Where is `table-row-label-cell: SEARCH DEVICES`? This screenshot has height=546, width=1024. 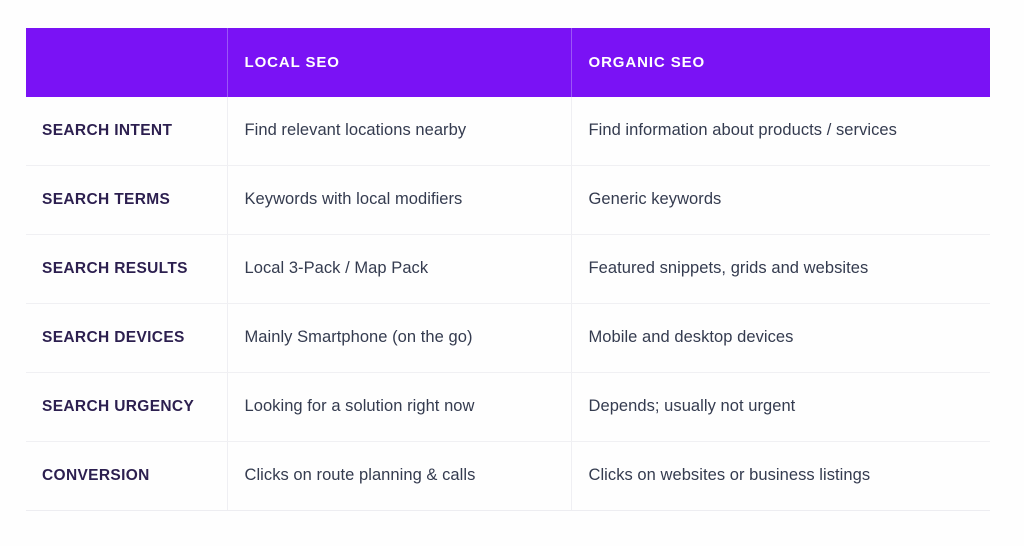
table-row-label-cell: SEARCH DEVICES is located at coordinates (126, 338).